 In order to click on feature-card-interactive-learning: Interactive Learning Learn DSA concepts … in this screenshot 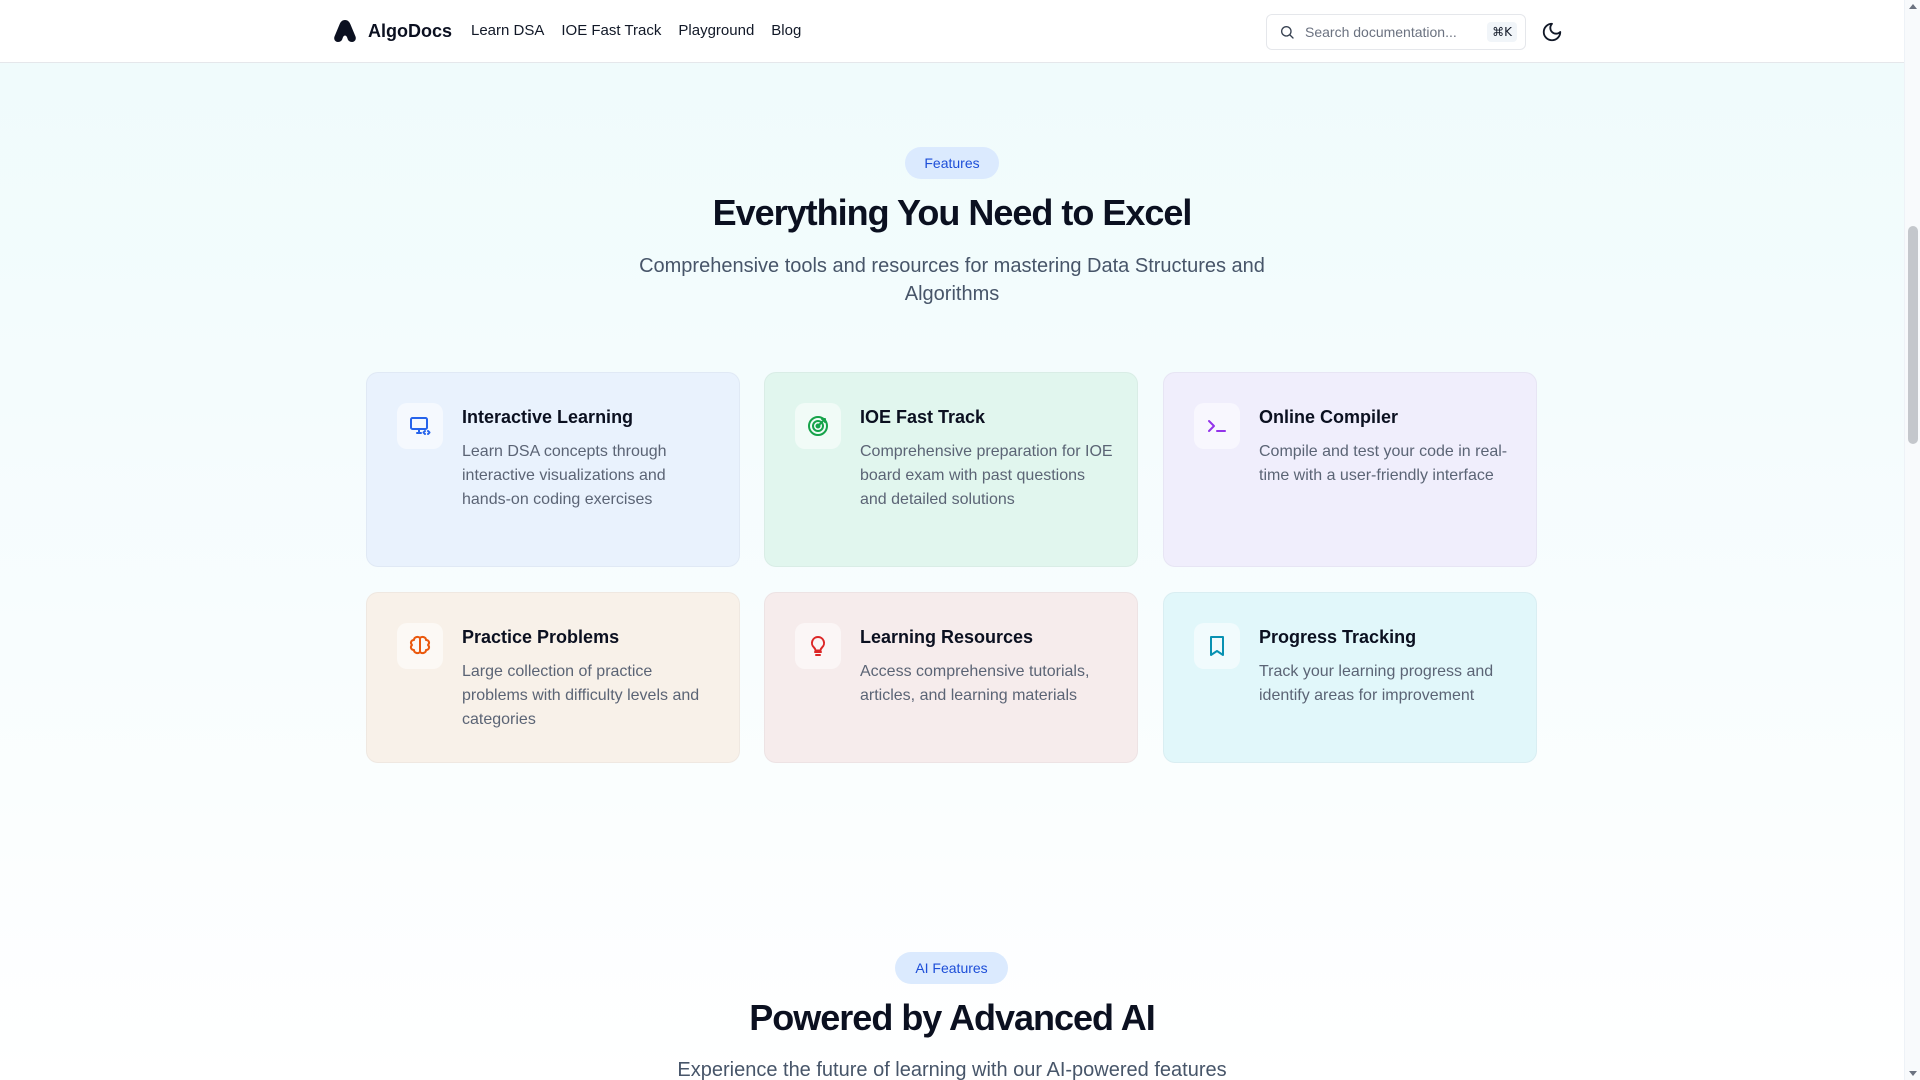, I will do `click(553, 469)`.